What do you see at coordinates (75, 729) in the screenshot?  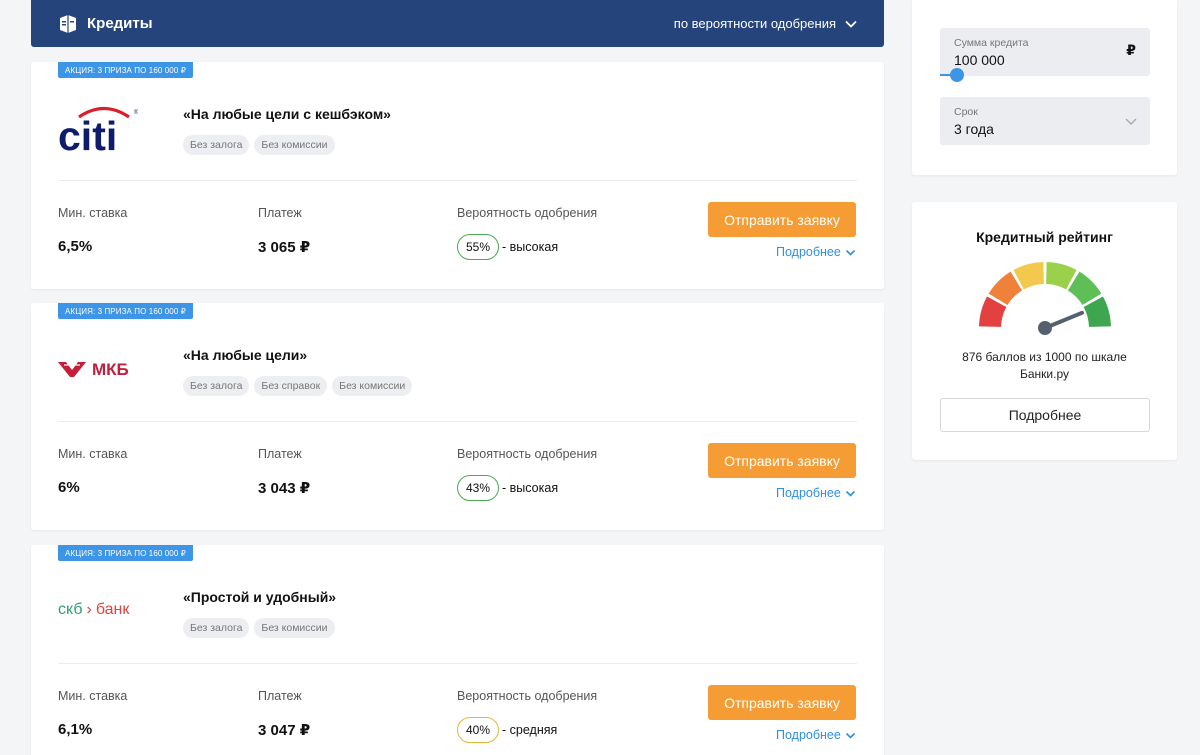 I see `rate-value: 6,1%` at bounding box center [75, 729].